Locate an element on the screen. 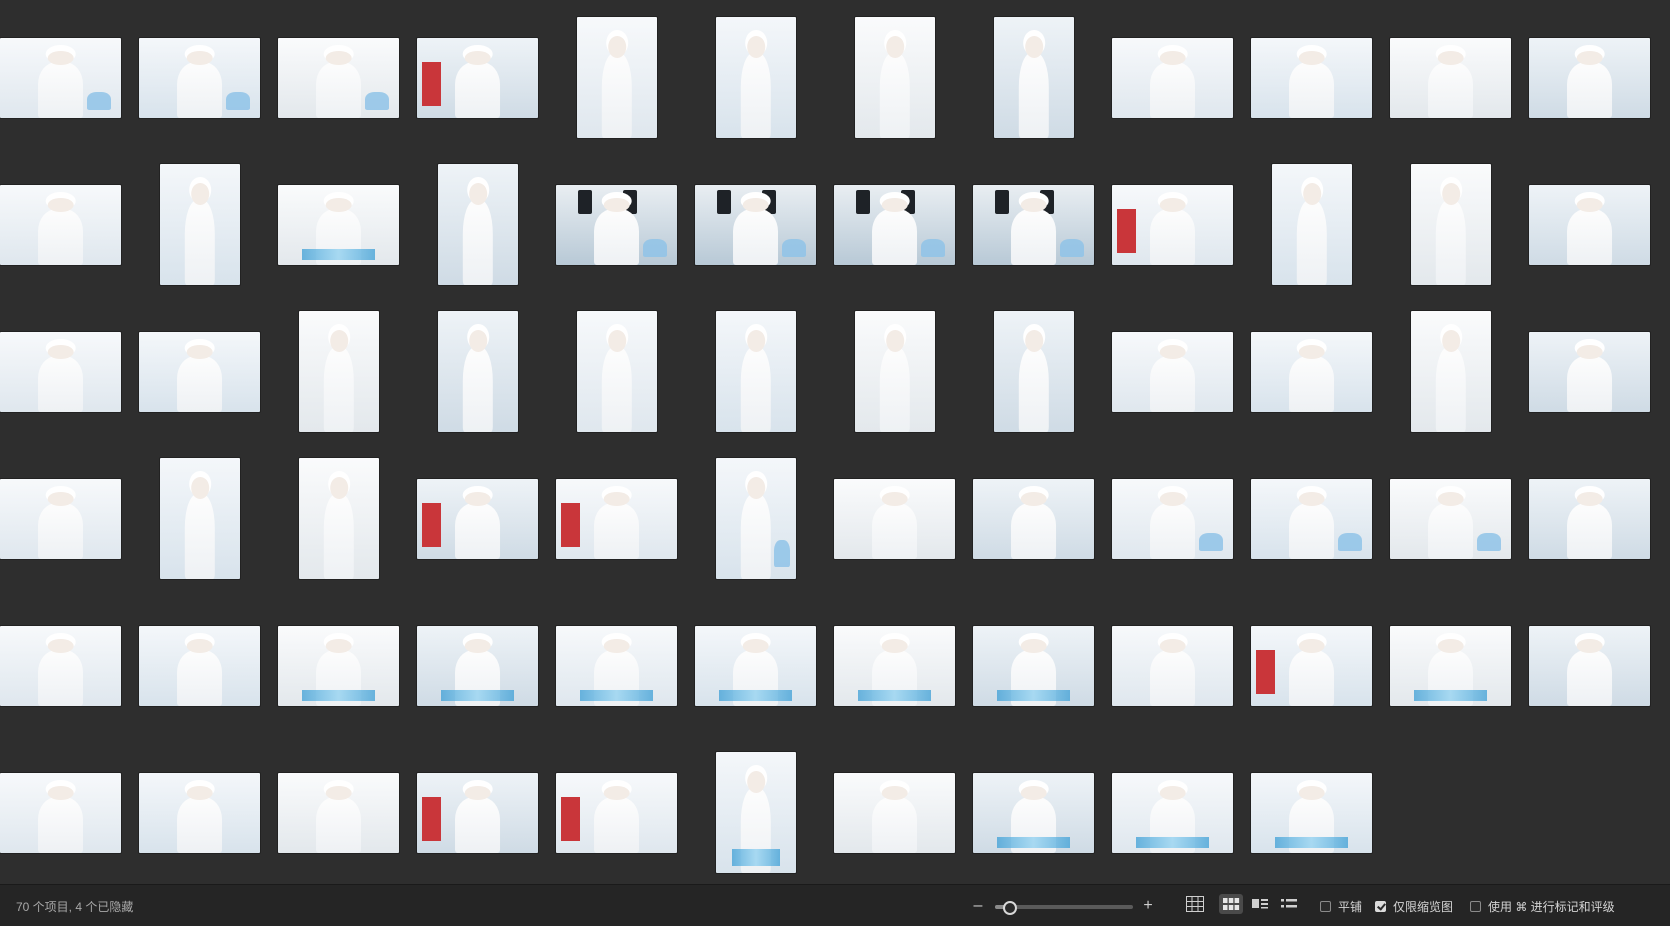 The width and height of the screenshot is (1670, 926). thumbnails-only-checkbox is located at coordinates (1380, 906).